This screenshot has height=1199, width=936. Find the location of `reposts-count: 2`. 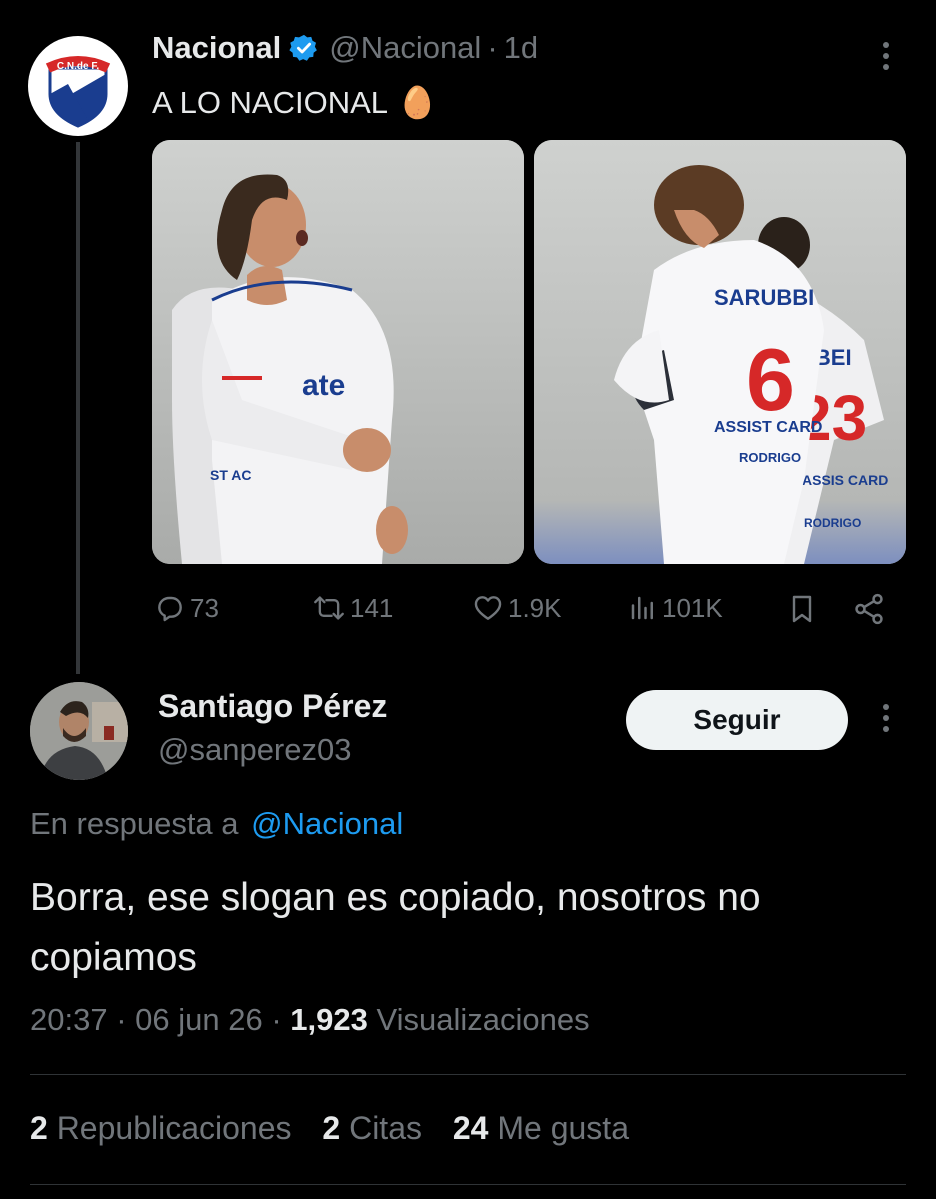

reposts-count: 2 is located at coordinates (39, 1128).